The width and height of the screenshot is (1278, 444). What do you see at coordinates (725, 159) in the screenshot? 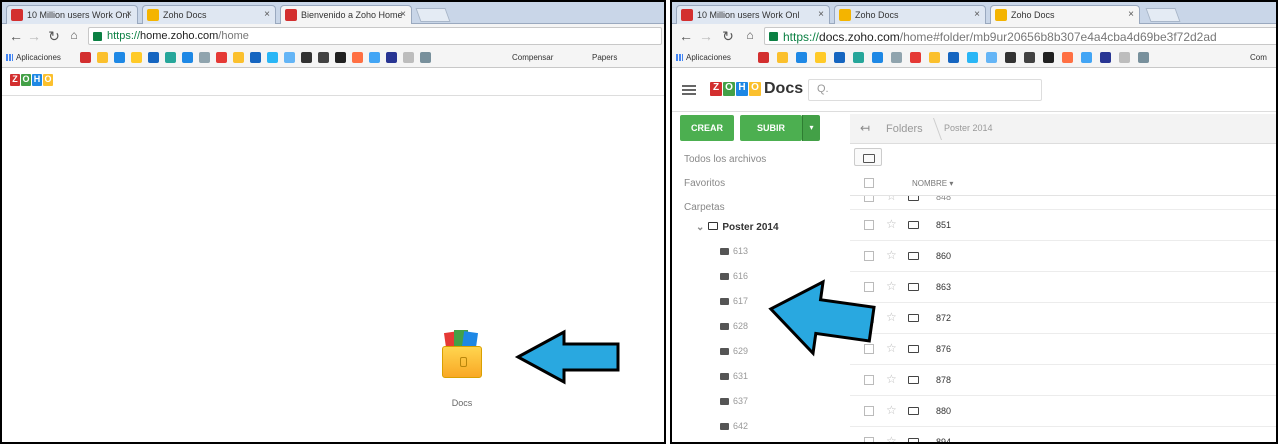
I see `sidebar-item-all-files: Todos los archivos` at bounding box center [725, 159].